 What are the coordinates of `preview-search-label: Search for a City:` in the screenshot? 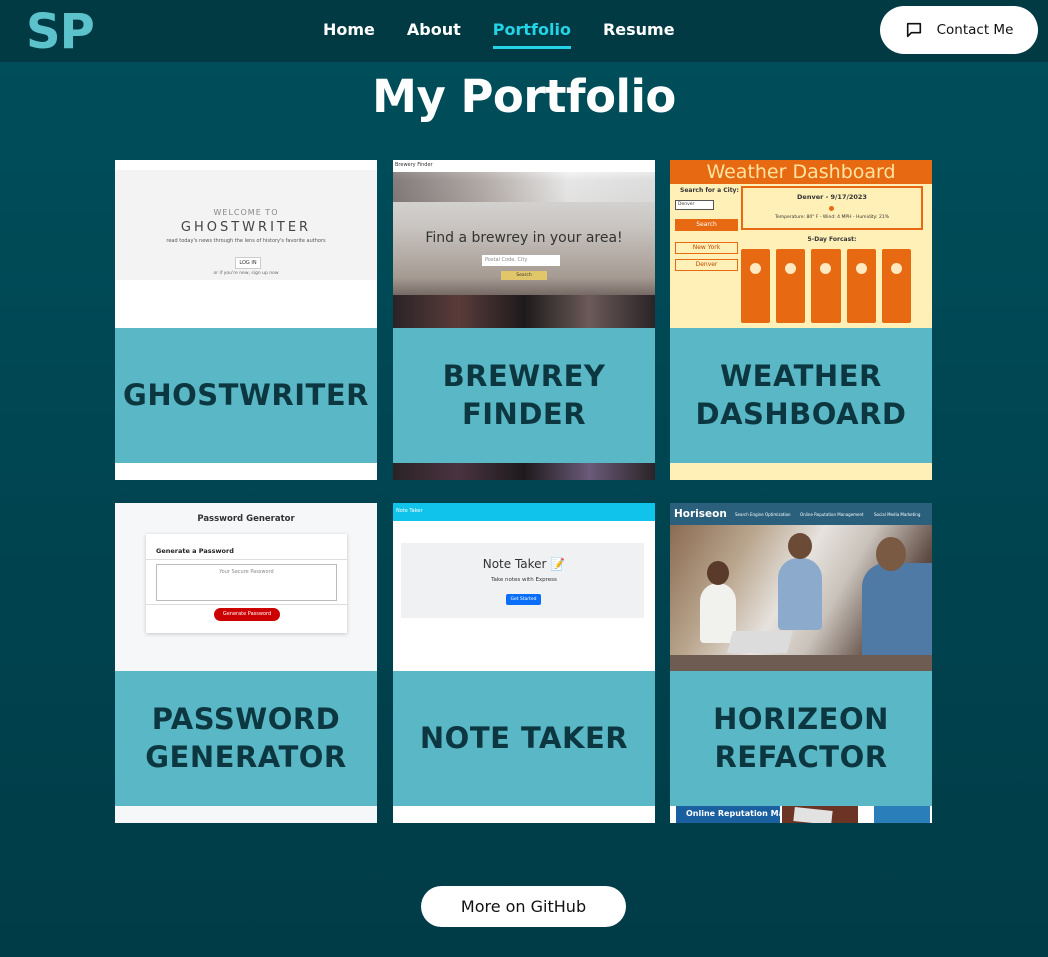 It's located at (709, 190).